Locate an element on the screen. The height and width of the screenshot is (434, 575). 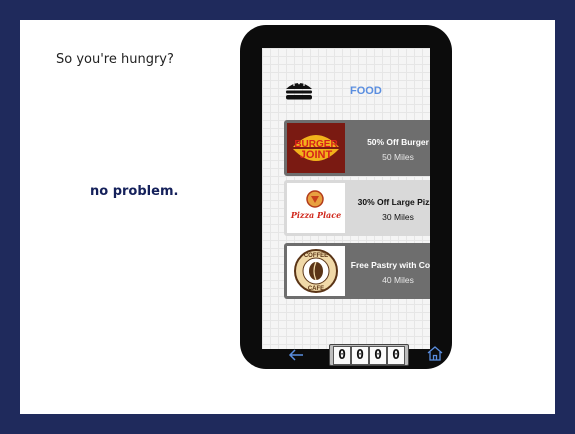
svg-text: JOINT is located at coordinates (316, 155).